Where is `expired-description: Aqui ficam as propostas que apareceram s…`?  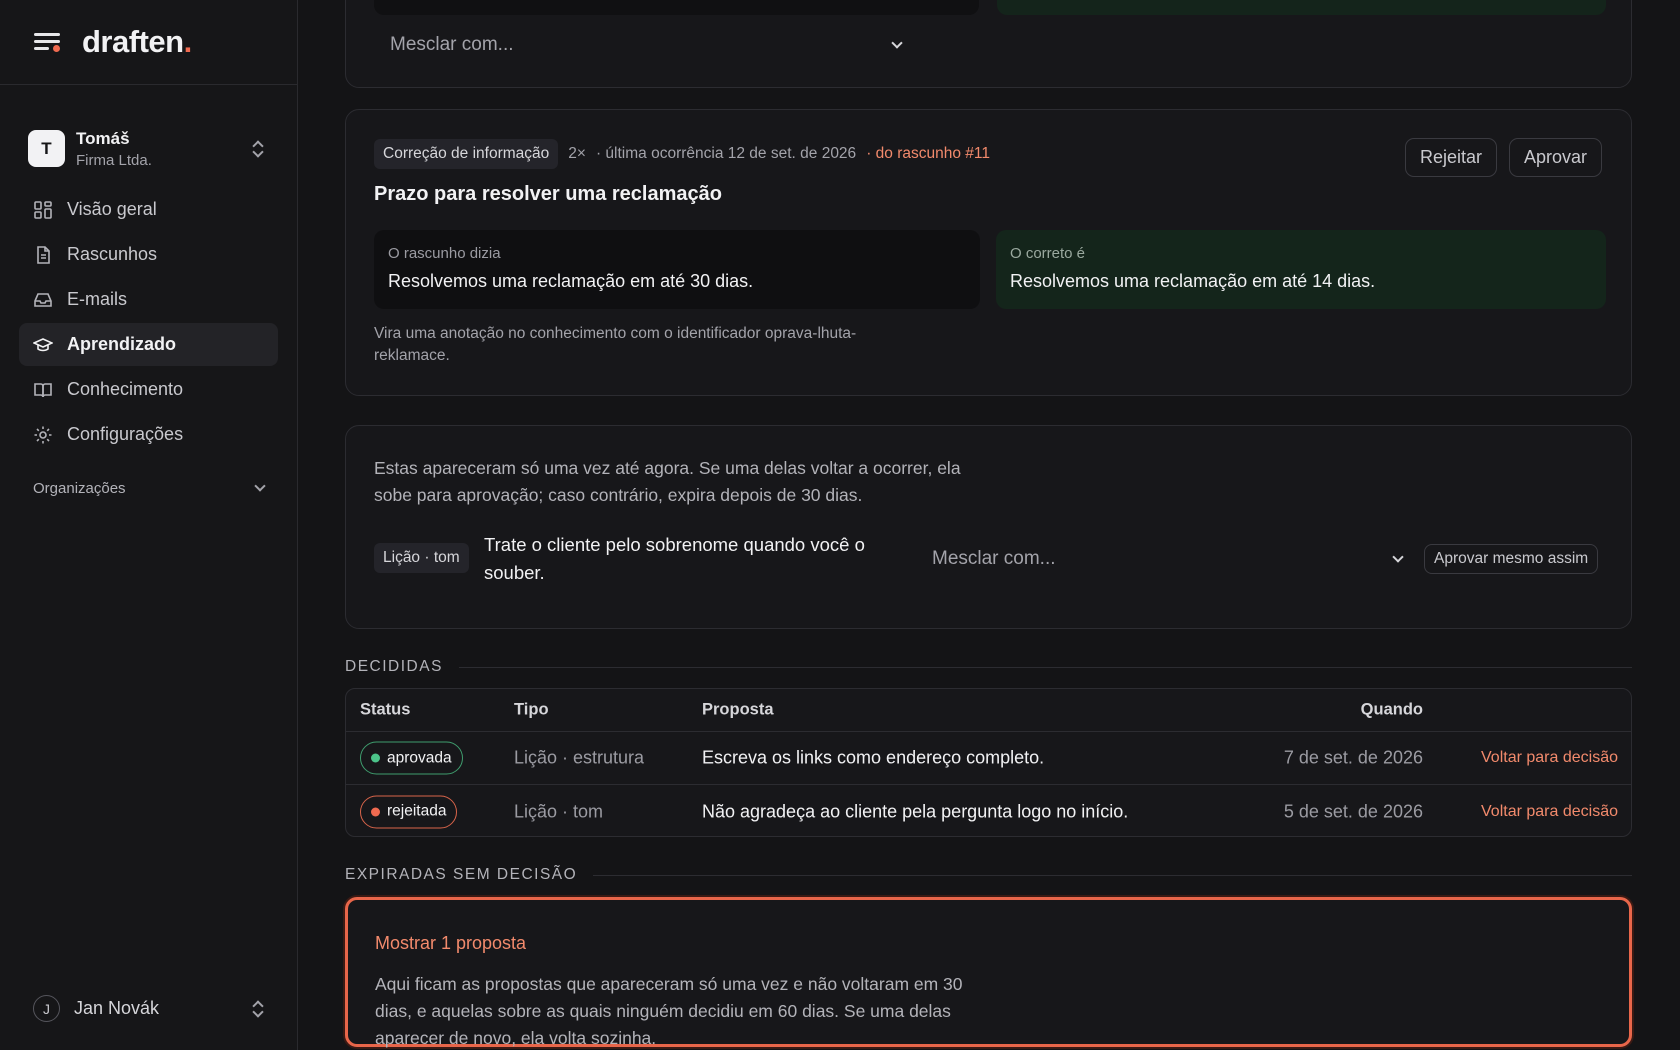
expired-description: Aqui ficam as propostas que apareceram s… is located at coordinates (669, 1011).